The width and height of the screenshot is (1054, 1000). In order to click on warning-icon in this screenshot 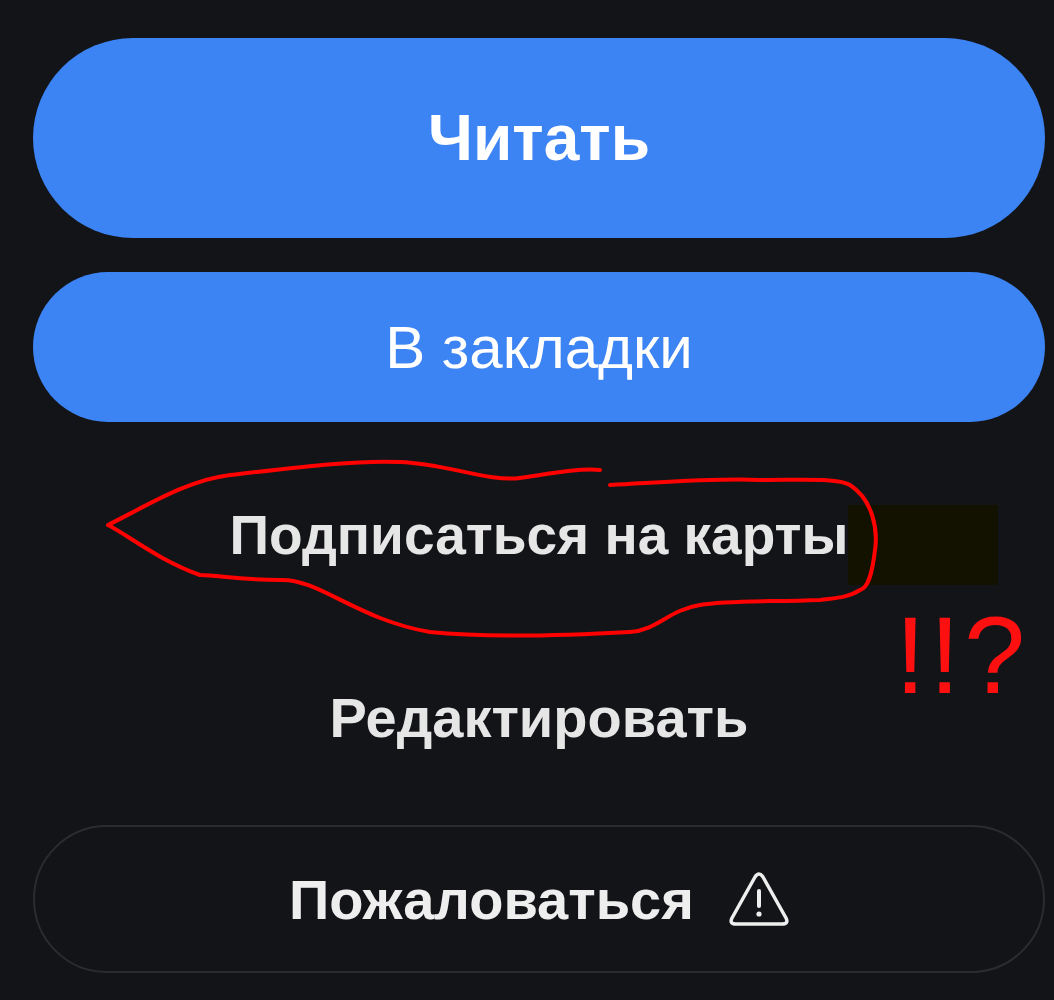, I will do `click(758, 899)`.